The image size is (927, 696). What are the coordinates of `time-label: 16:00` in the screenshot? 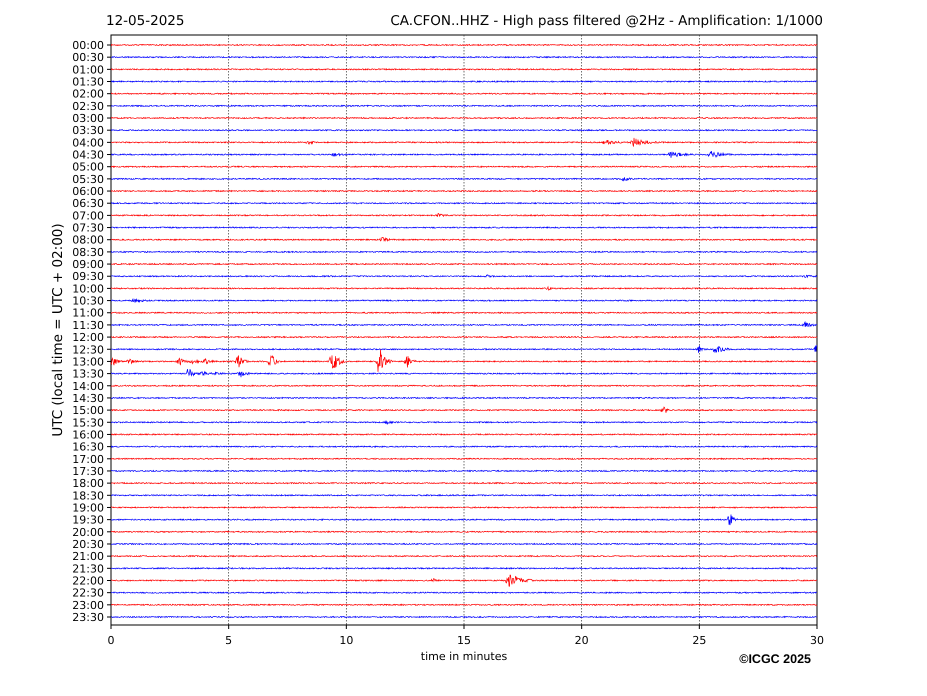 It's located at (88, 435).